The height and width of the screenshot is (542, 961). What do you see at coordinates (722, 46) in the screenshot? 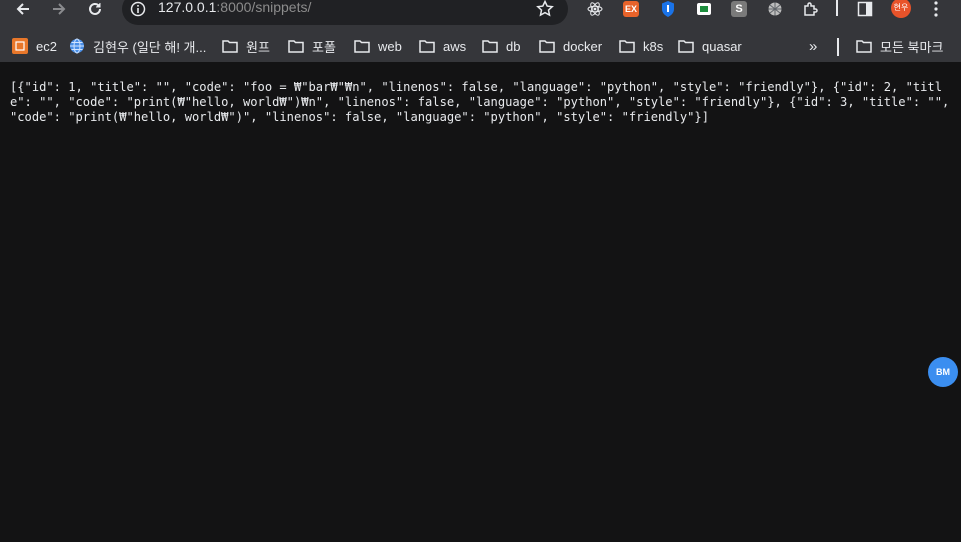
I see `bookmark-label: quasar` at bounding box center [722, 46].